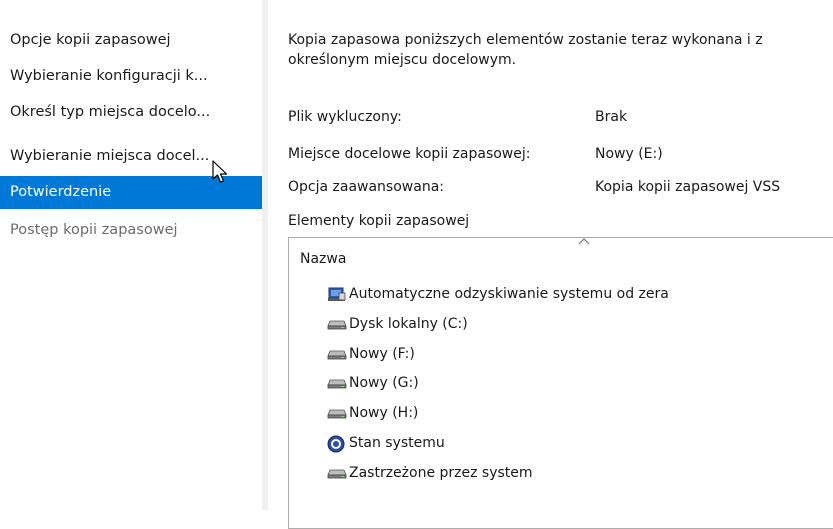 This screenshot has height=529, width=833. I want to click on list-item: Zastrzeżone przez system, so click(430, 473).